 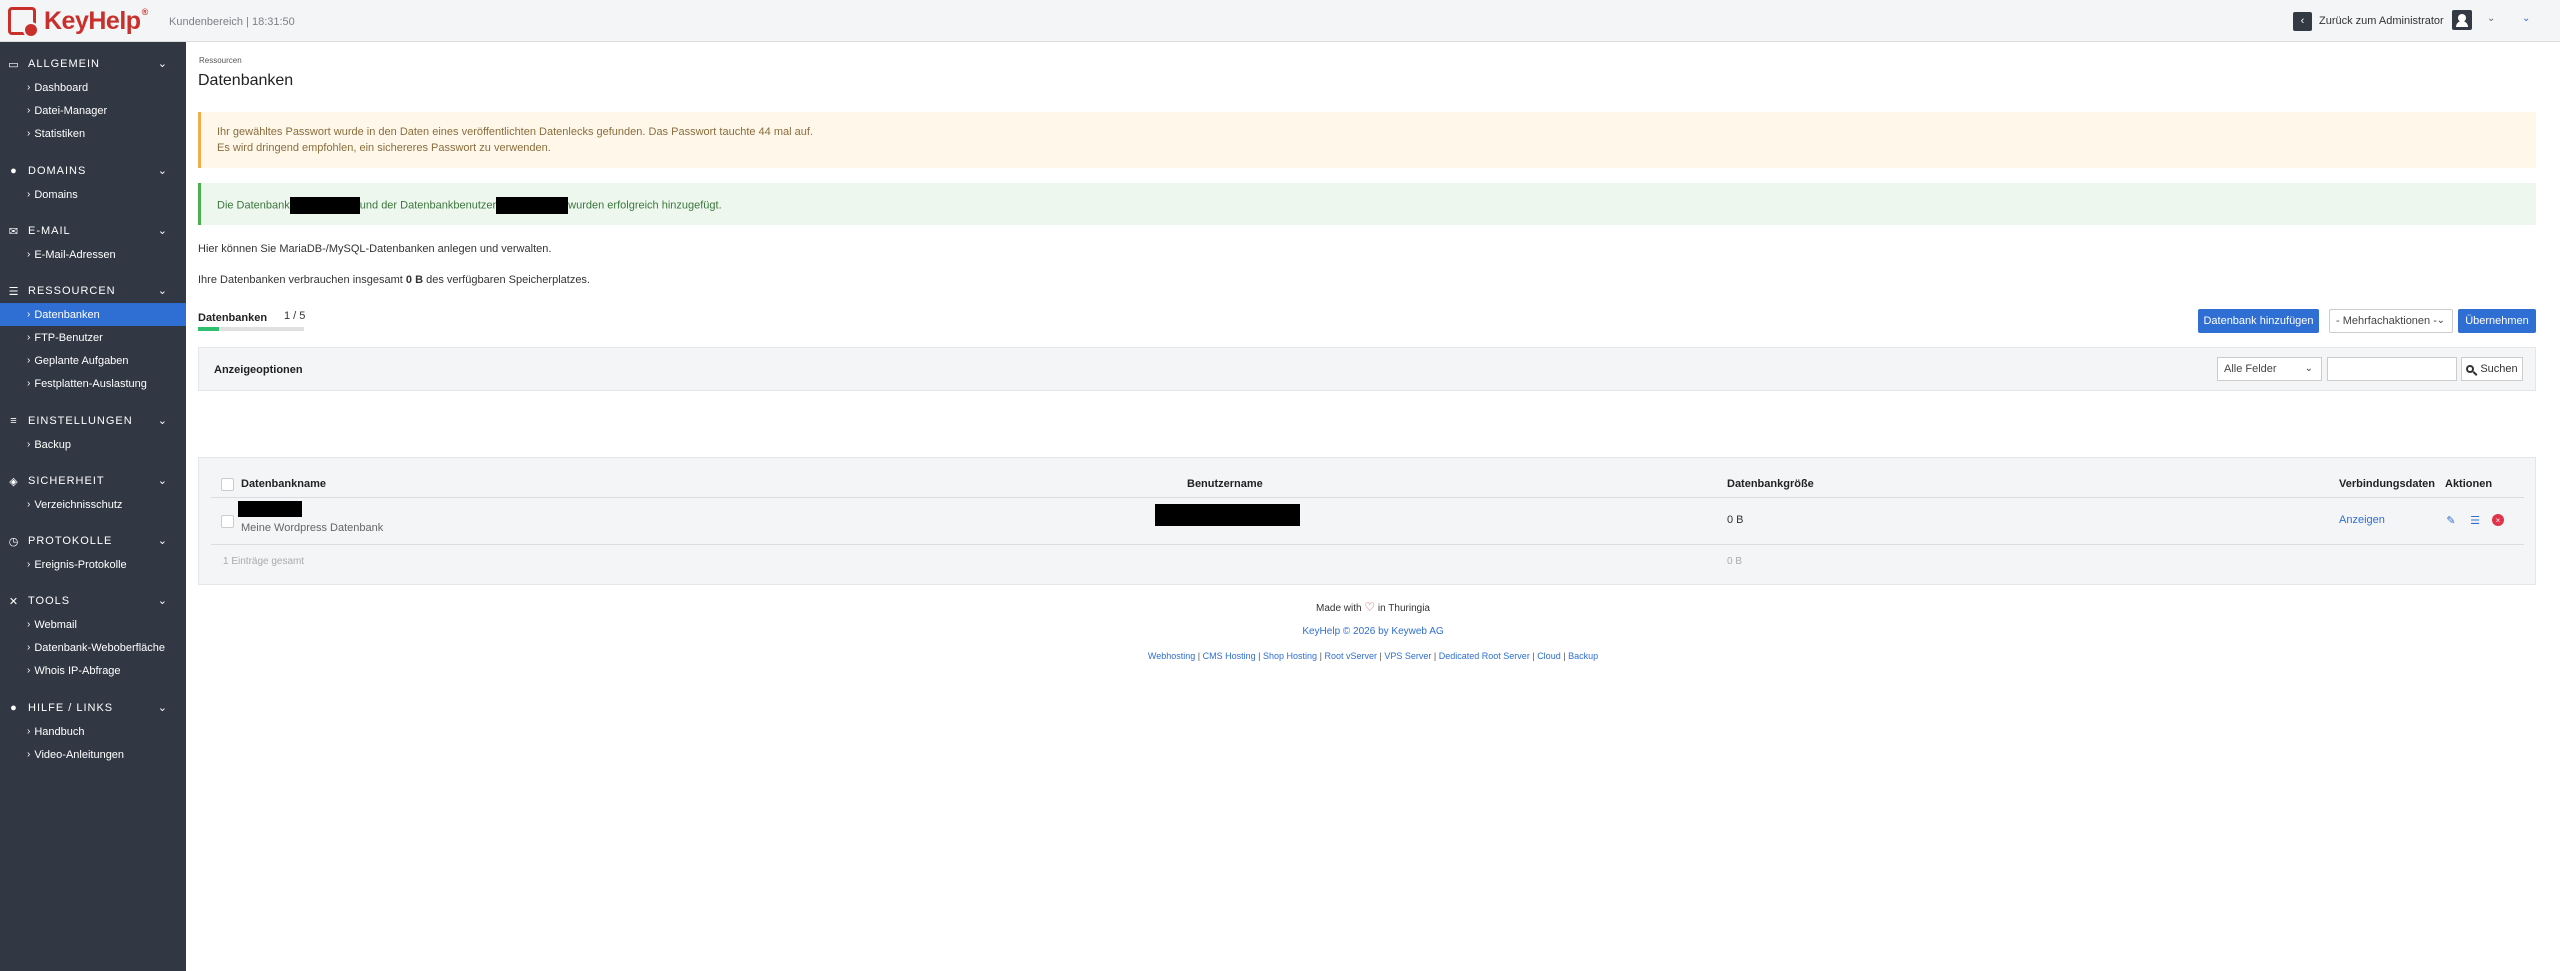 I want to click on group-header-protokolle: ◷ Protokolle ⌄, so click(x=93, y=541).